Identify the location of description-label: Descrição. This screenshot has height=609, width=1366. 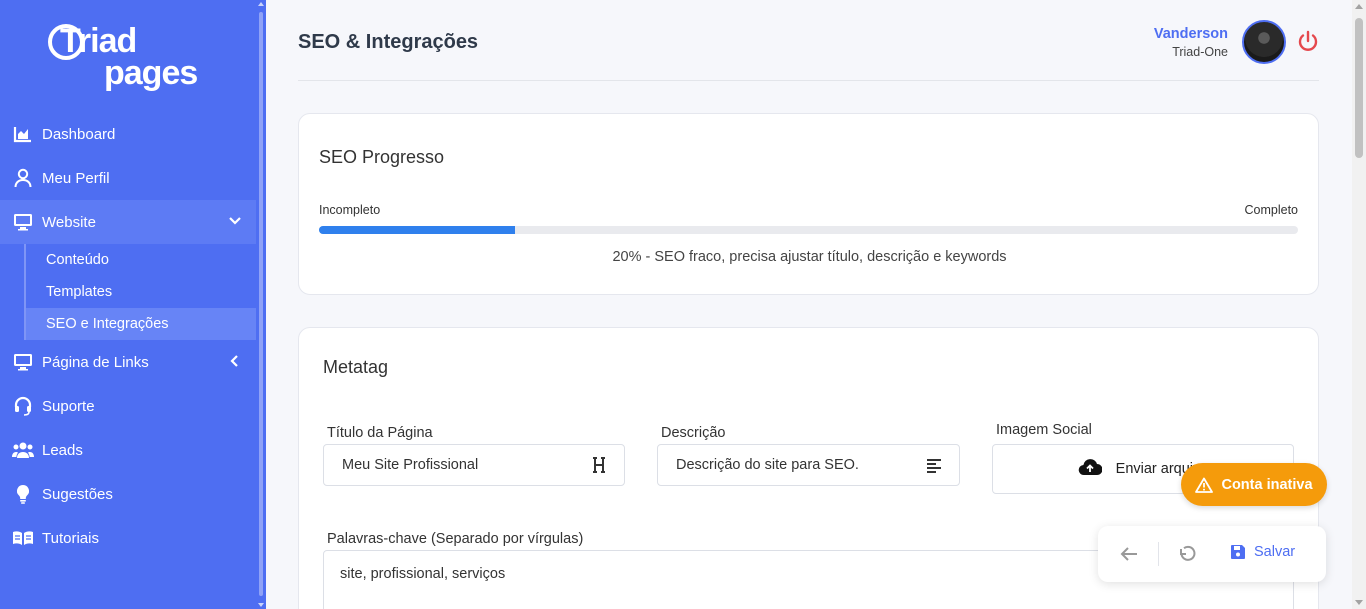
(693, 433).